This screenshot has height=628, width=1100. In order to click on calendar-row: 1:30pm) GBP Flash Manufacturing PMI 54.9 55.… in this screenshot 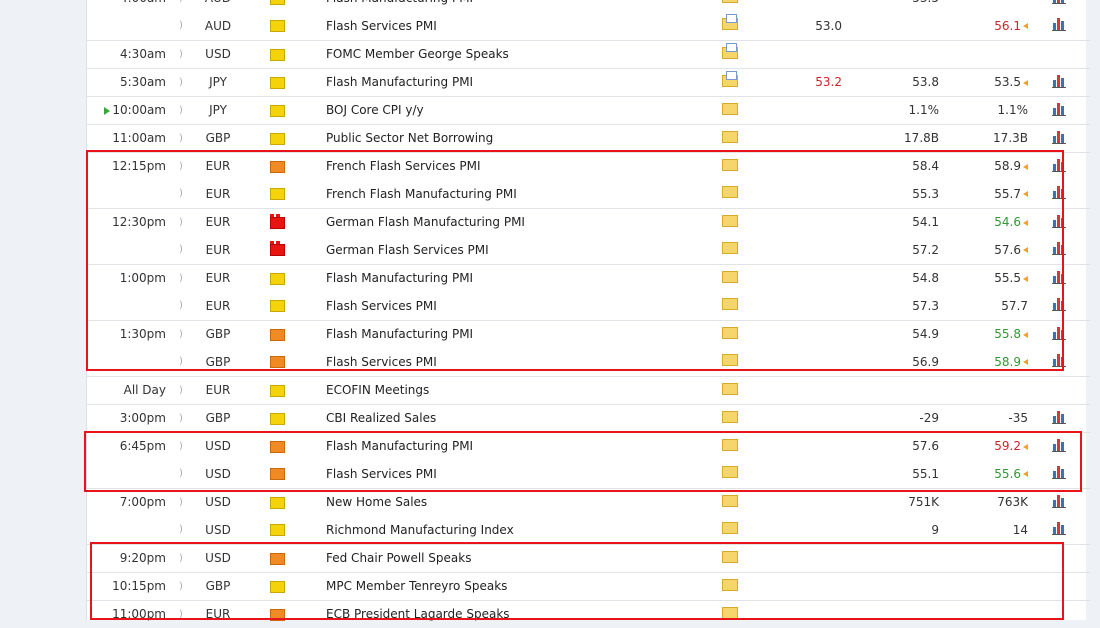, I will do `click(588, 333)`.